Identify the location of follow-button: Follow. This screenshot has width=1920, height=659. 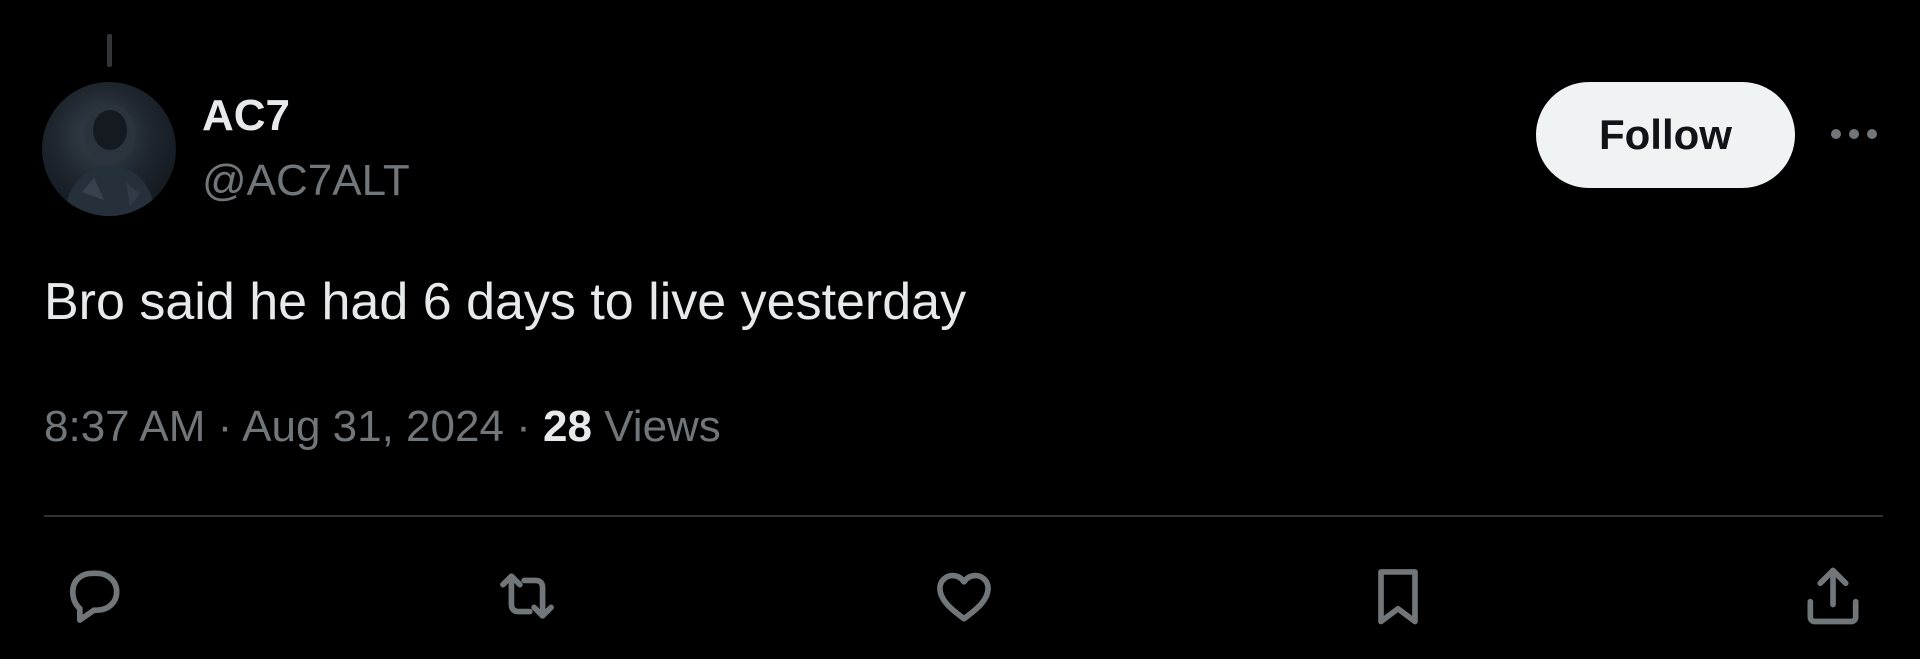
(1665, 135).